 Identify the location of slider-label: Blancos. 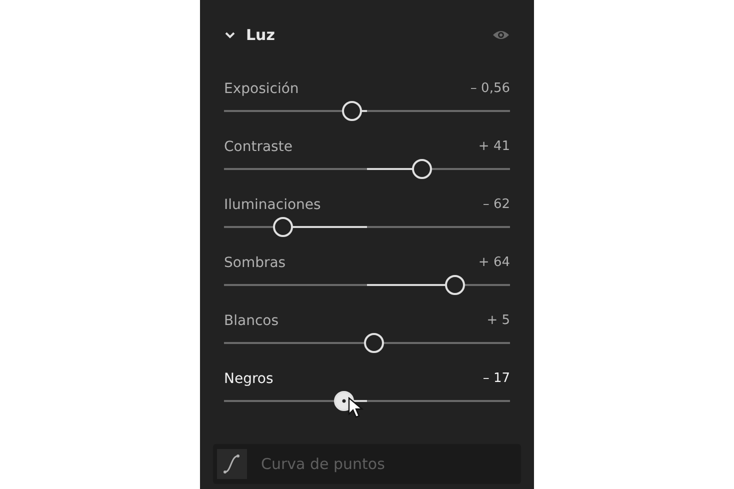
(251, 321).